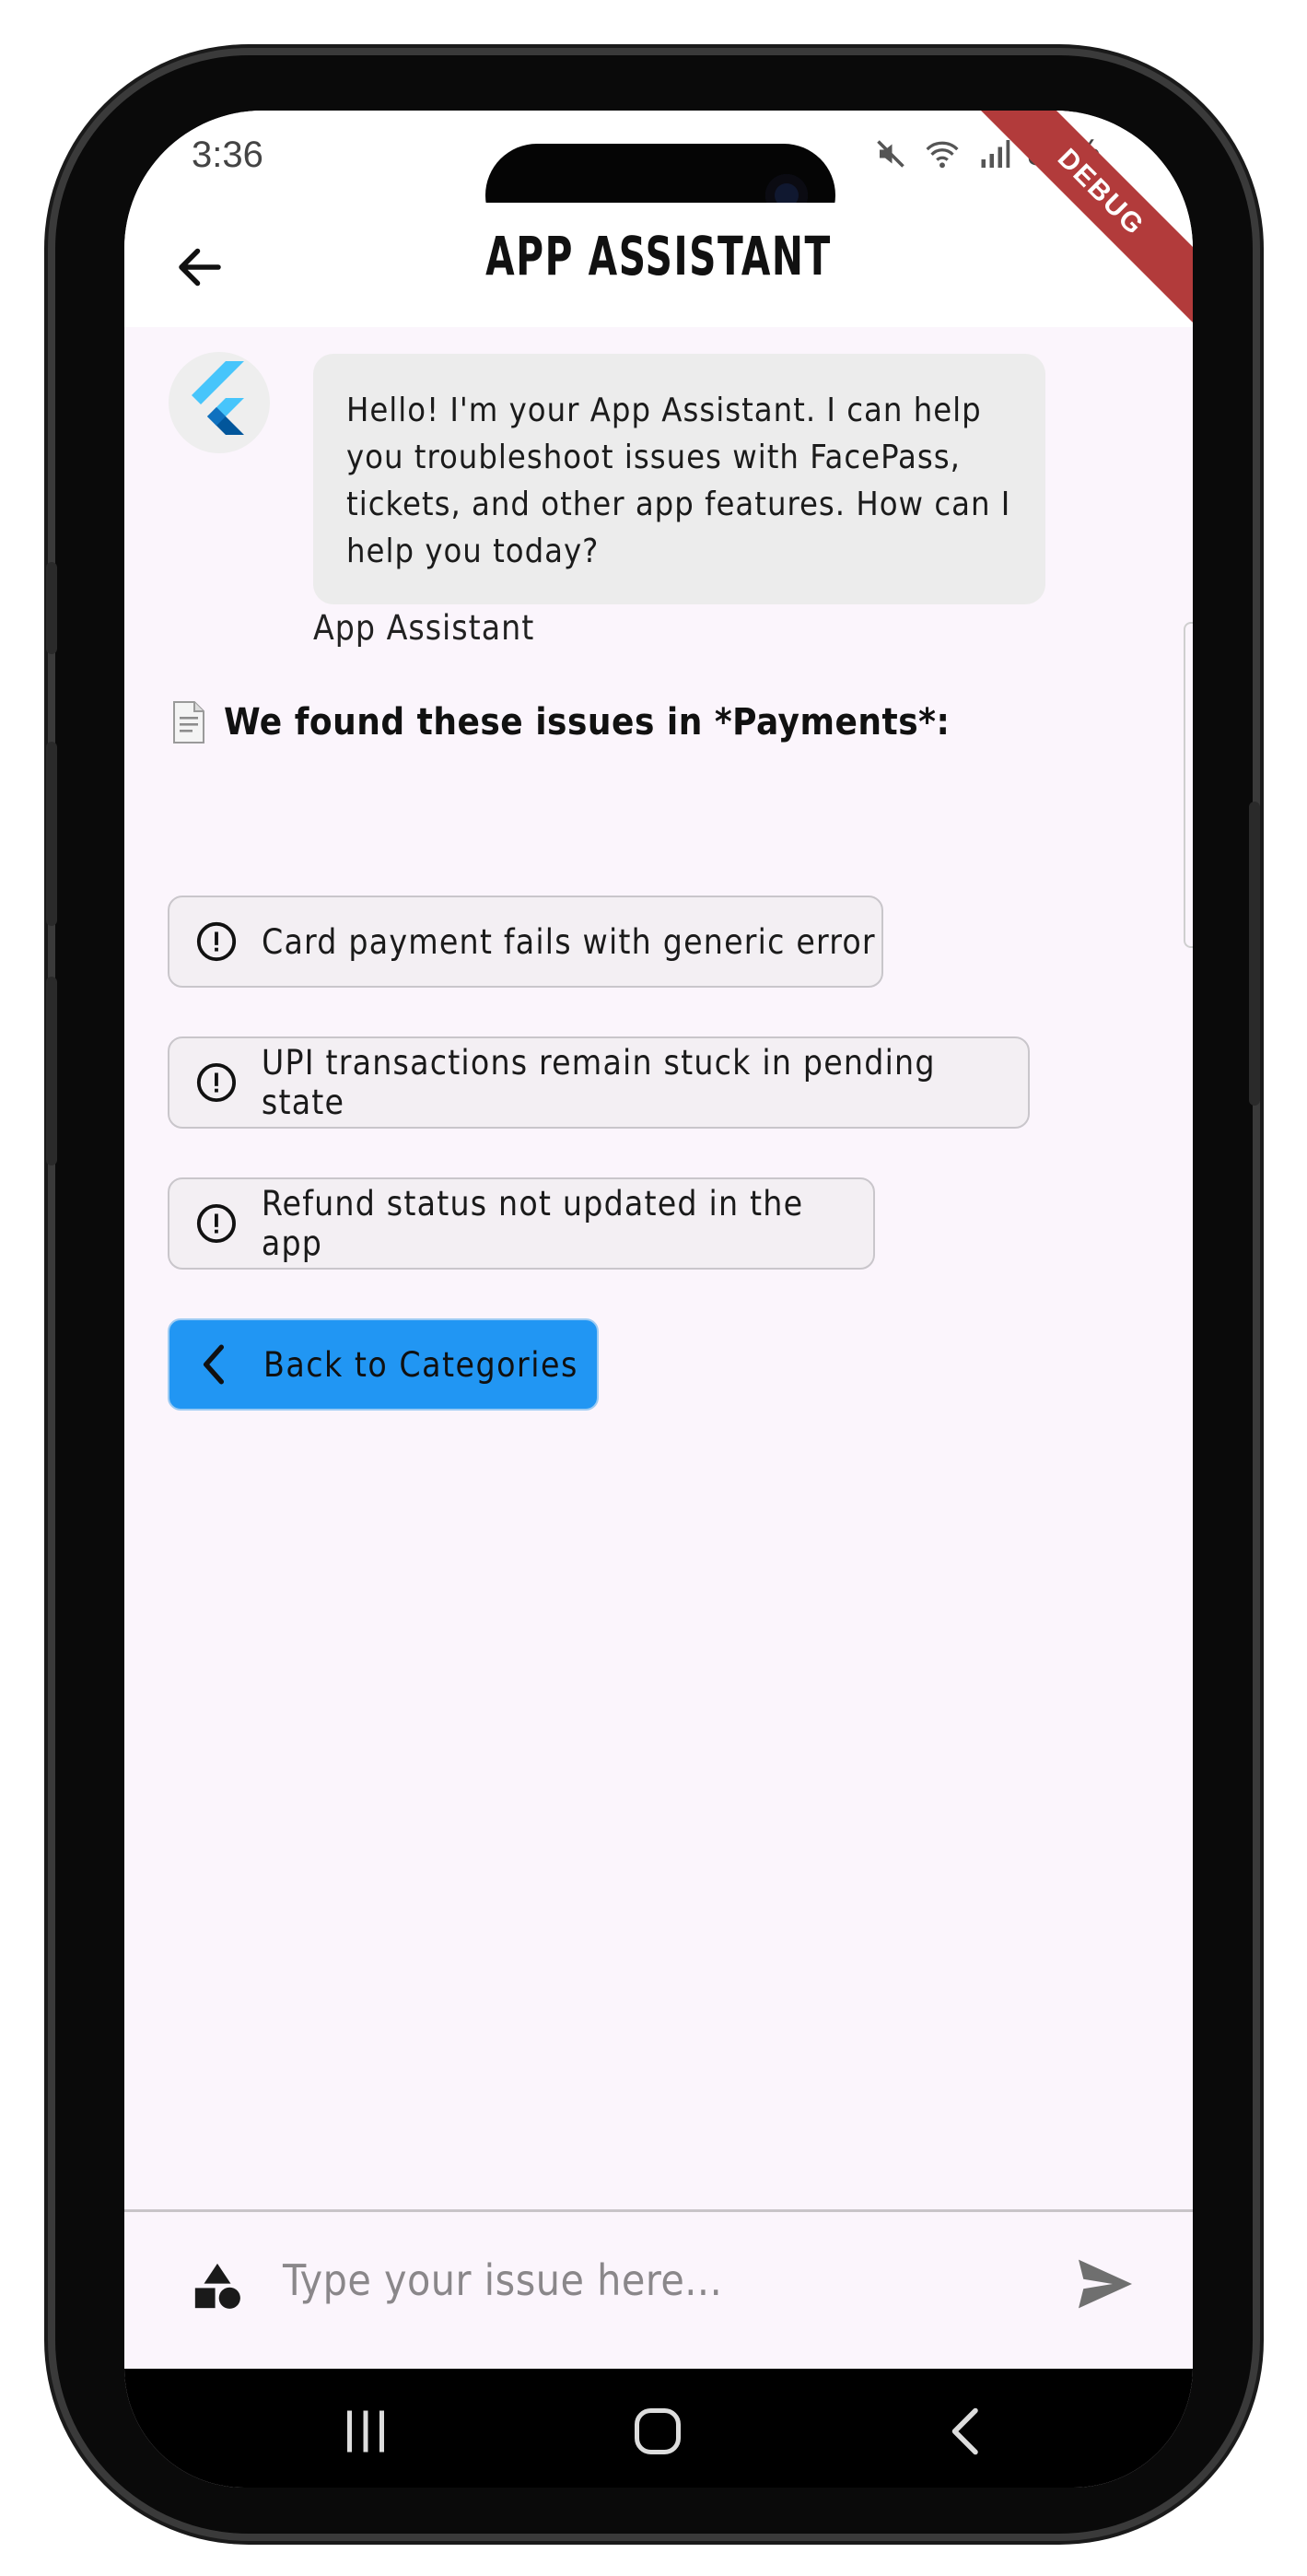 The height and width of the screenshot is (2576, 1307). I want to click on back-to-categories-button: Back to Categories, so click(384, 1364).